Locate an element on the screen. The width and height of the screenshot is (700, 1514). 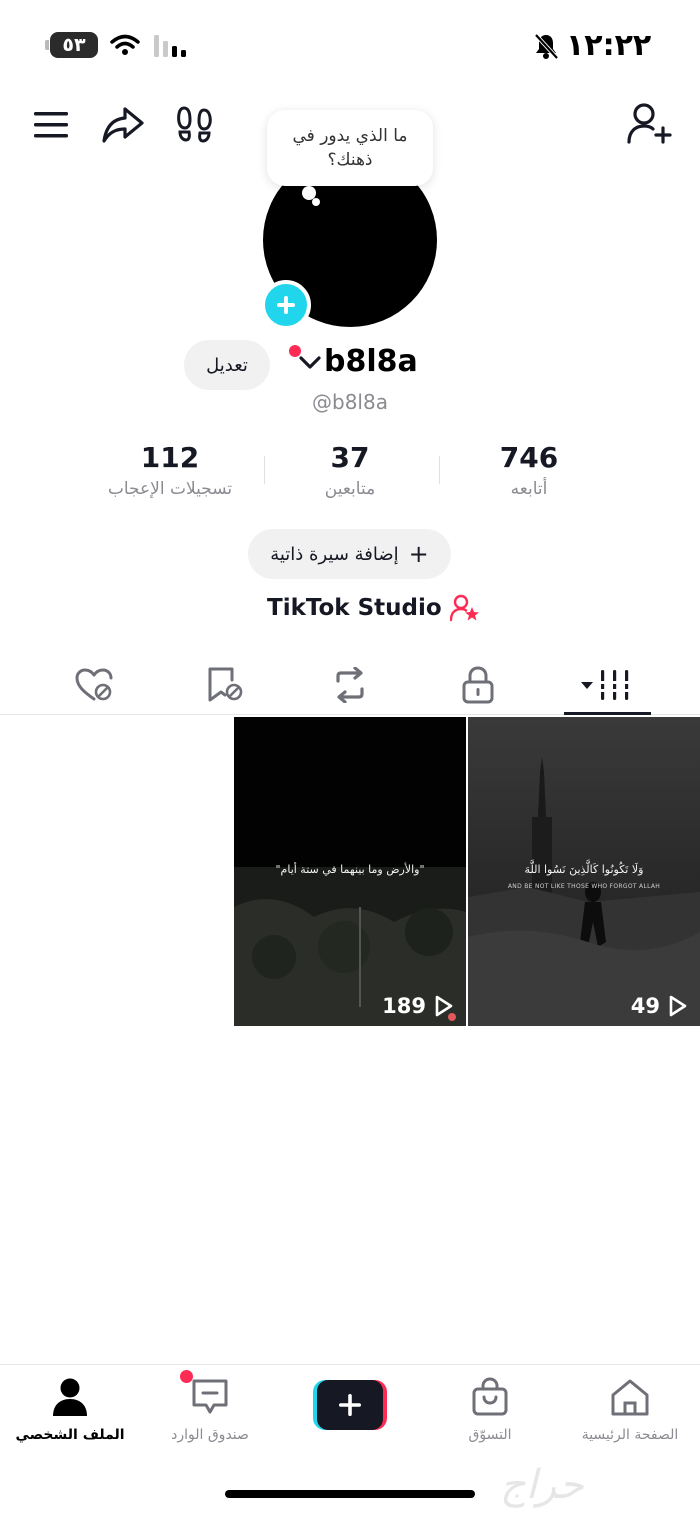
username: @b8l8a is located at coordinates (350, 402).